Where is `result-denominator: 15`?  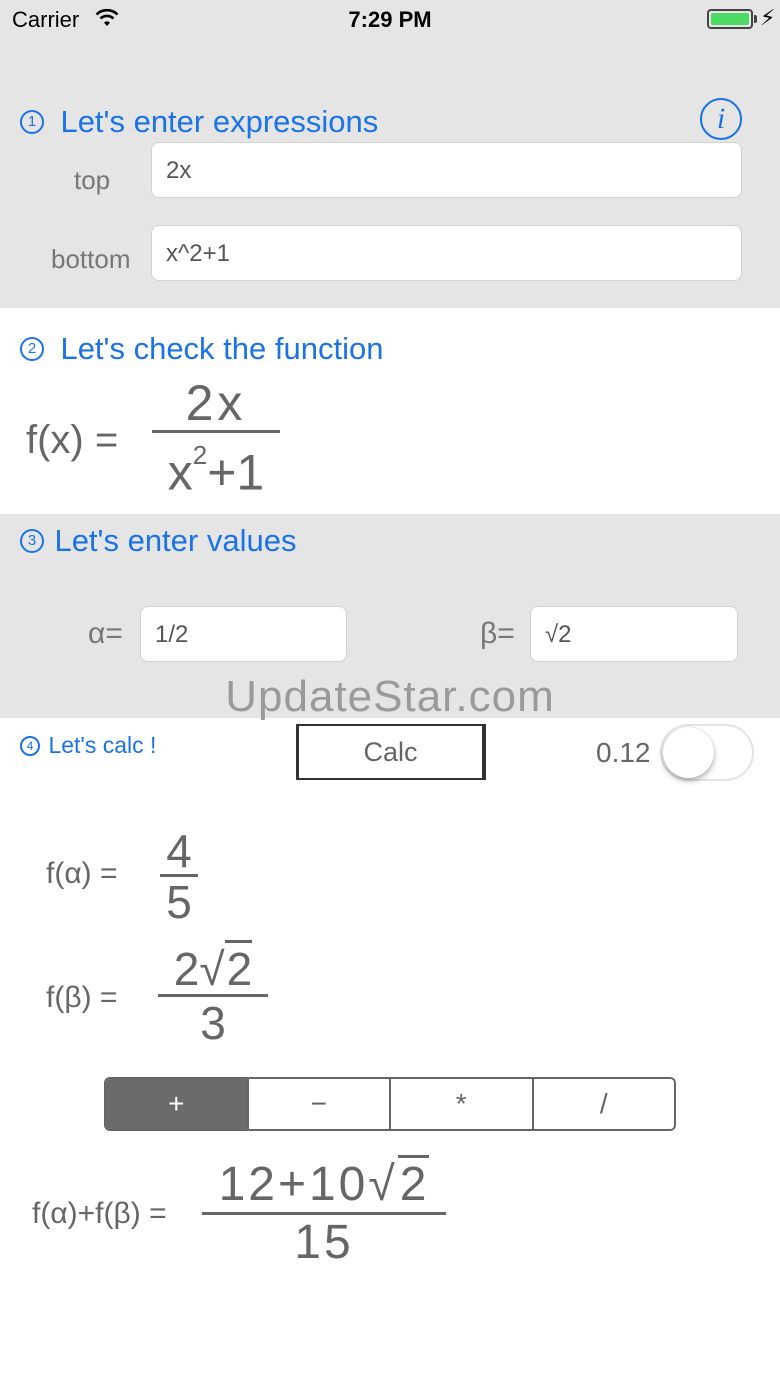
result-denominator: 15 is located at coordinates (324, 1242).